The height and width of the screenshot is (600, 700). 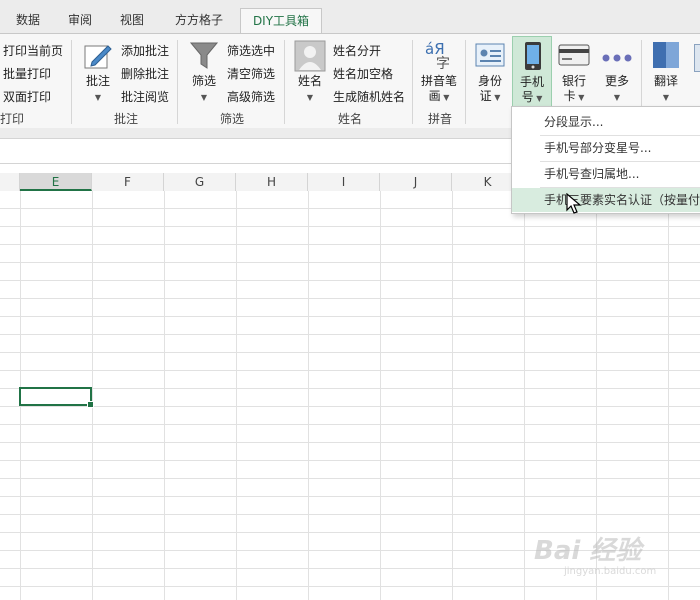 What do you see at coordinates (27, 96) in the screenshot?
I see `duplex-print-button: 双面打印` at bounding box center [27, 96].